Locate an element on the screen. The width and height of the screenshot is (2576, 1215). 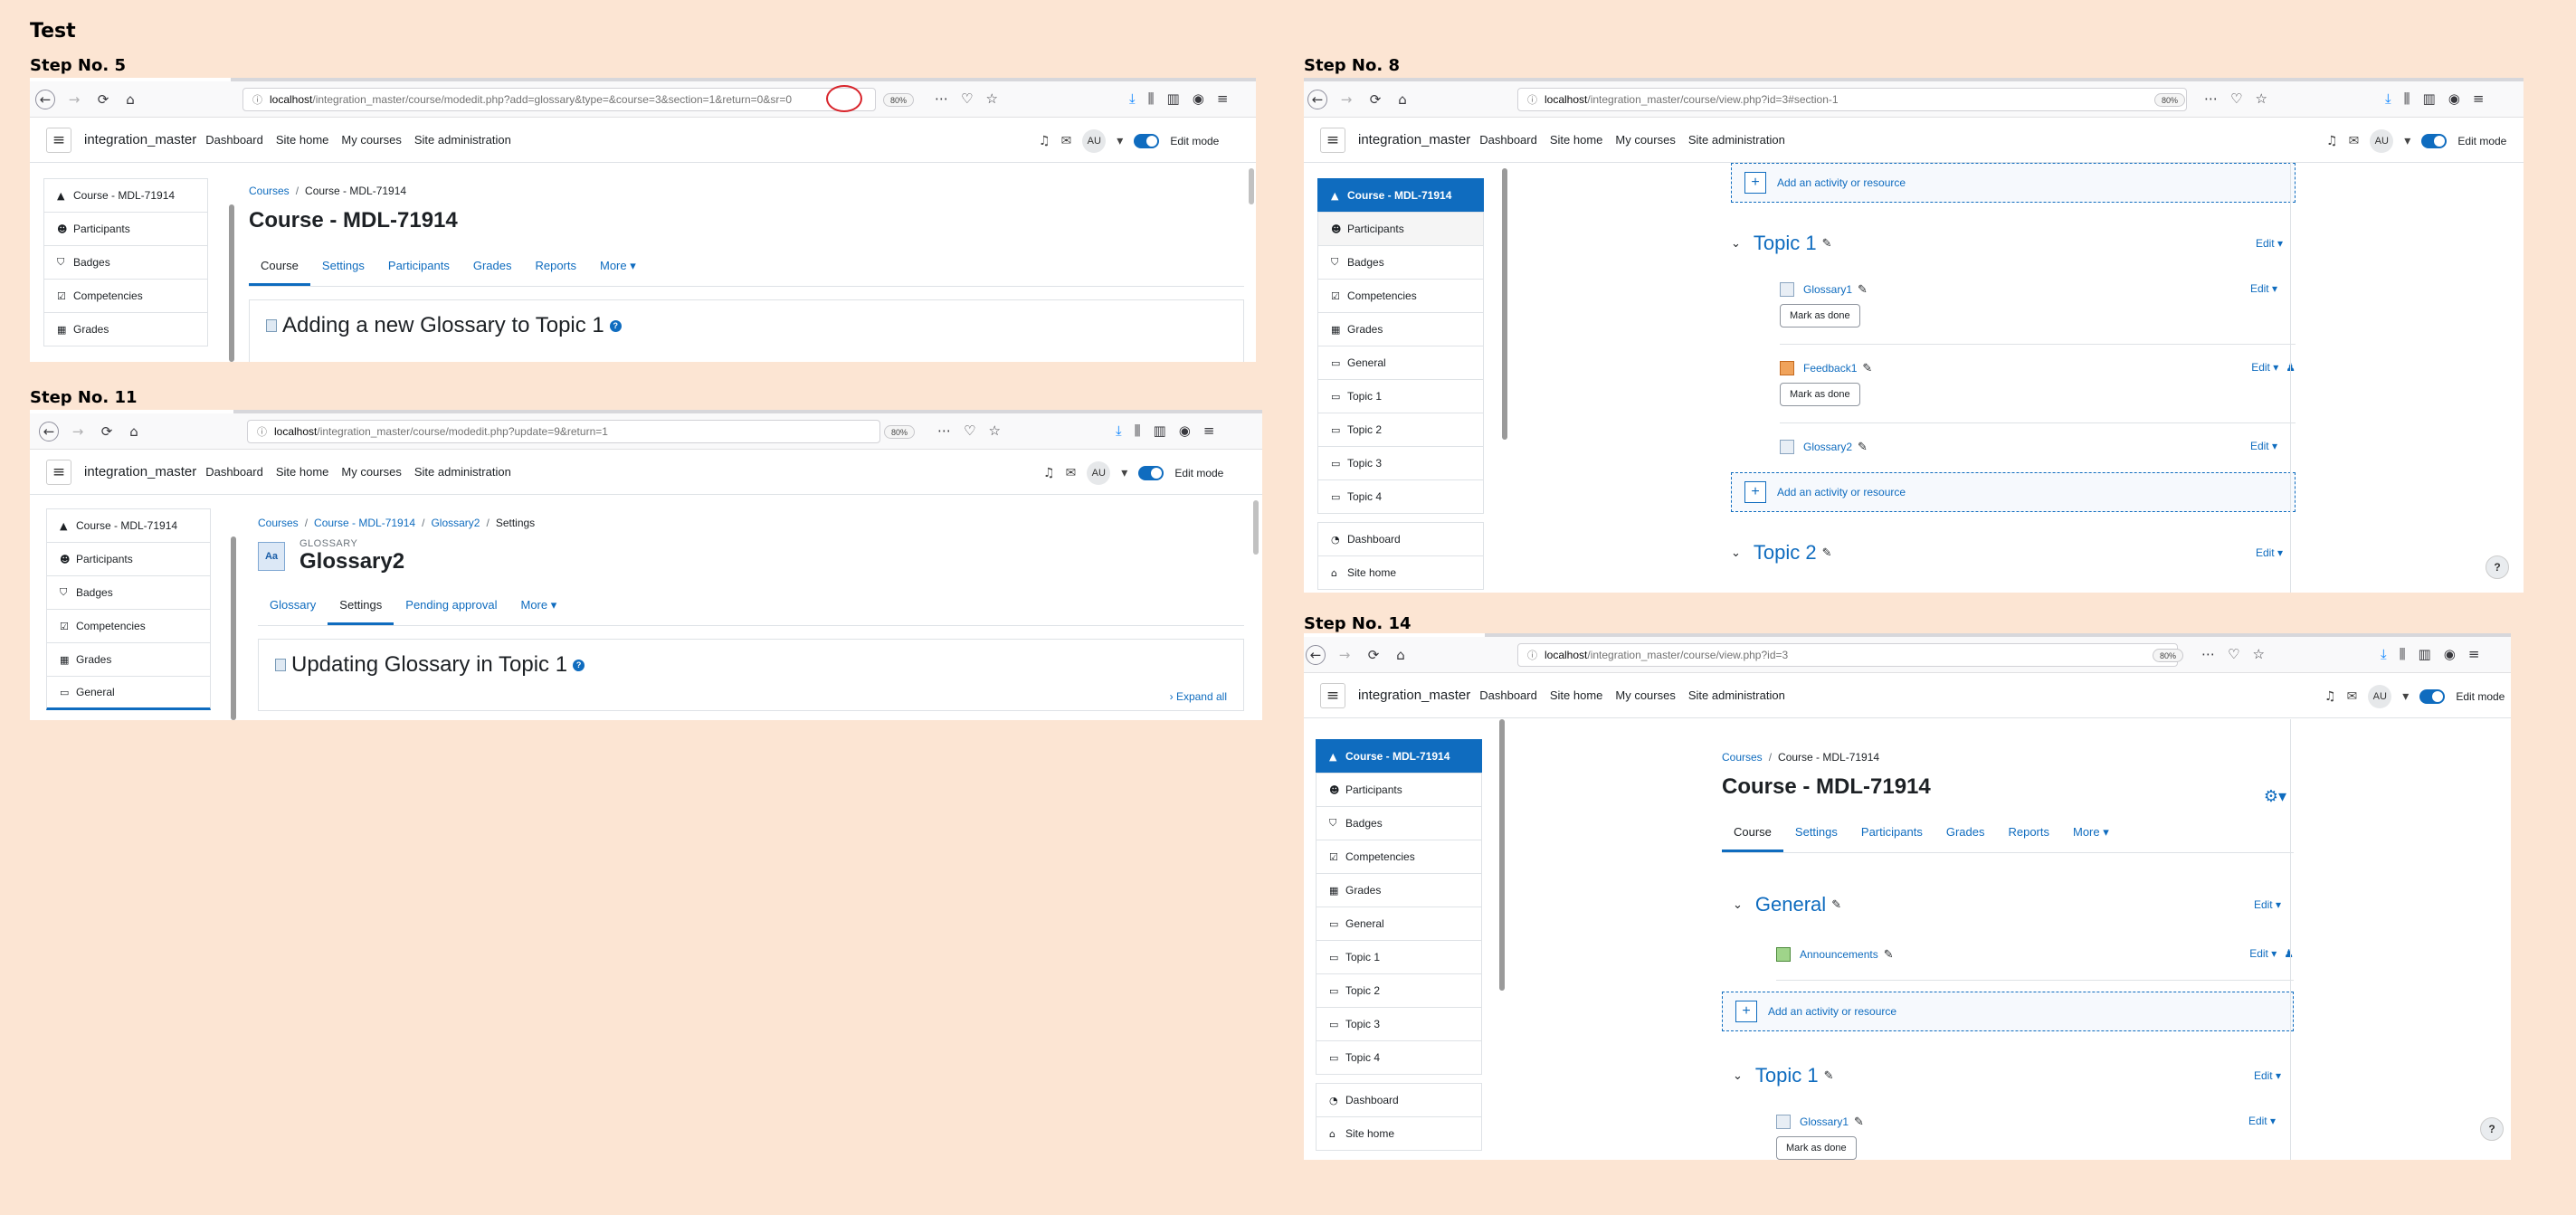
overflow-icon: ⋯ is located at coordinates (2211, 99).